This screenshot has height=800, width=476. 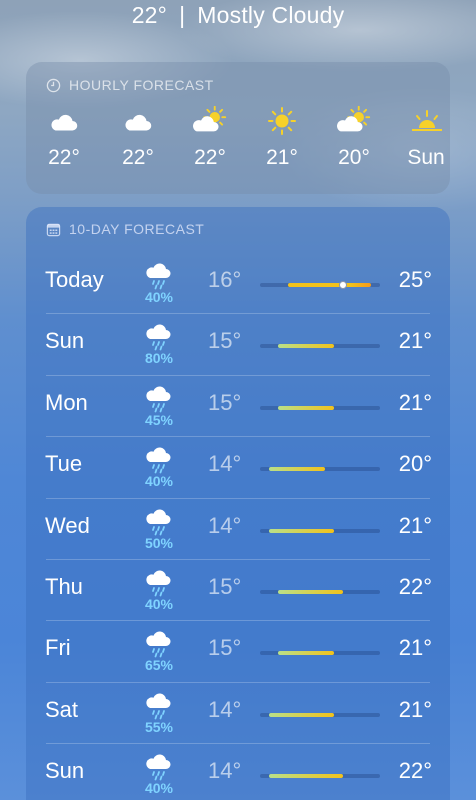 What do you see at coordinates (415, 279) in the screenshot?
I see `high-temp: 25°` at bounding box center [415, 279].